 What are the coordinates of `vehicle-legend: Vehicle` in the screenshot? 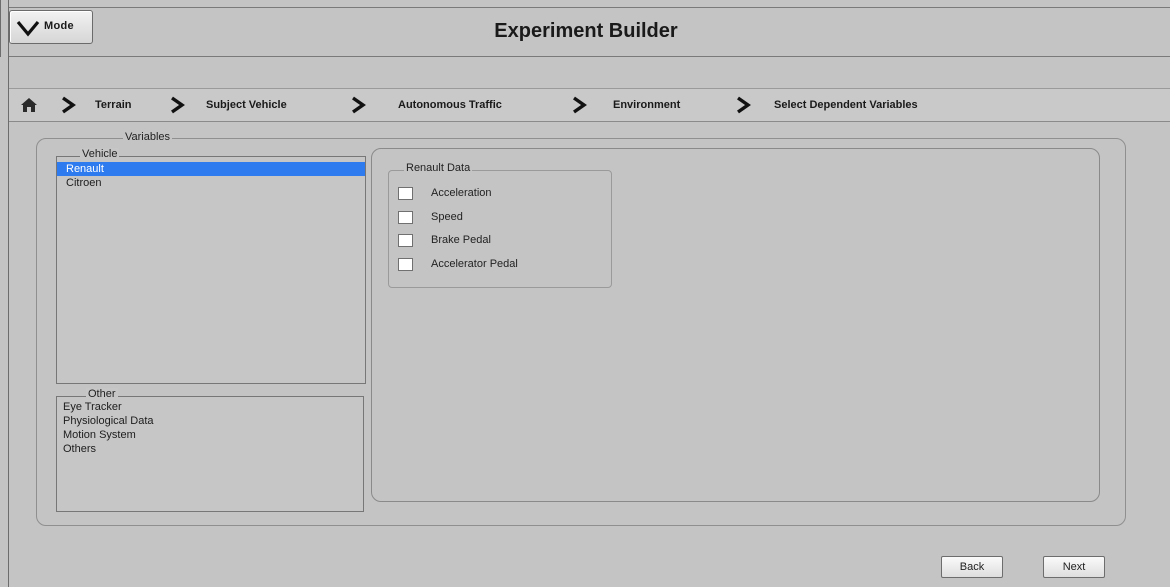 It's located at (100, 154).